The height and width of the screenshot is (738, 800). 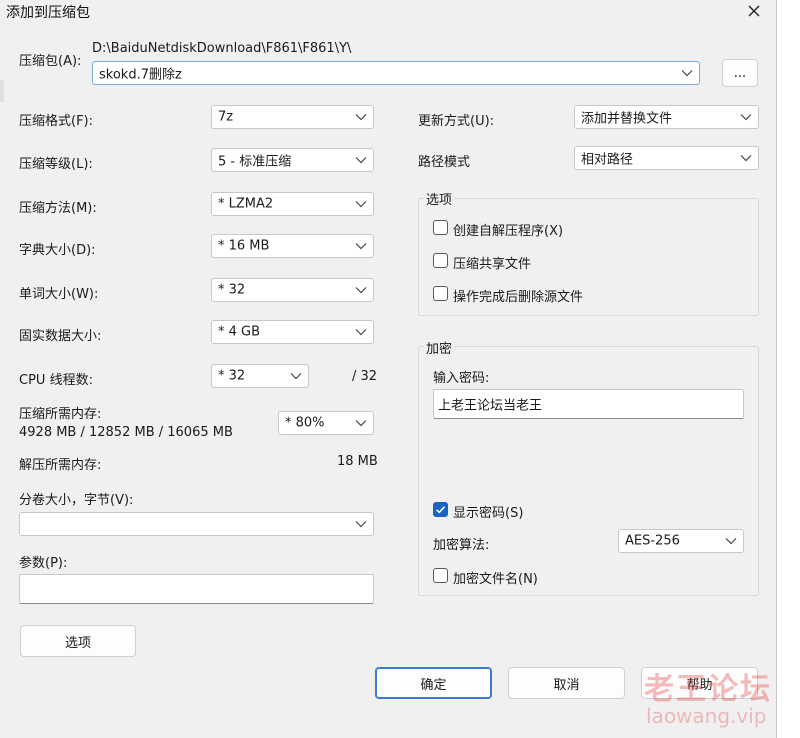 I want to click on word-combo: * 32, so click(x=292, y=290).